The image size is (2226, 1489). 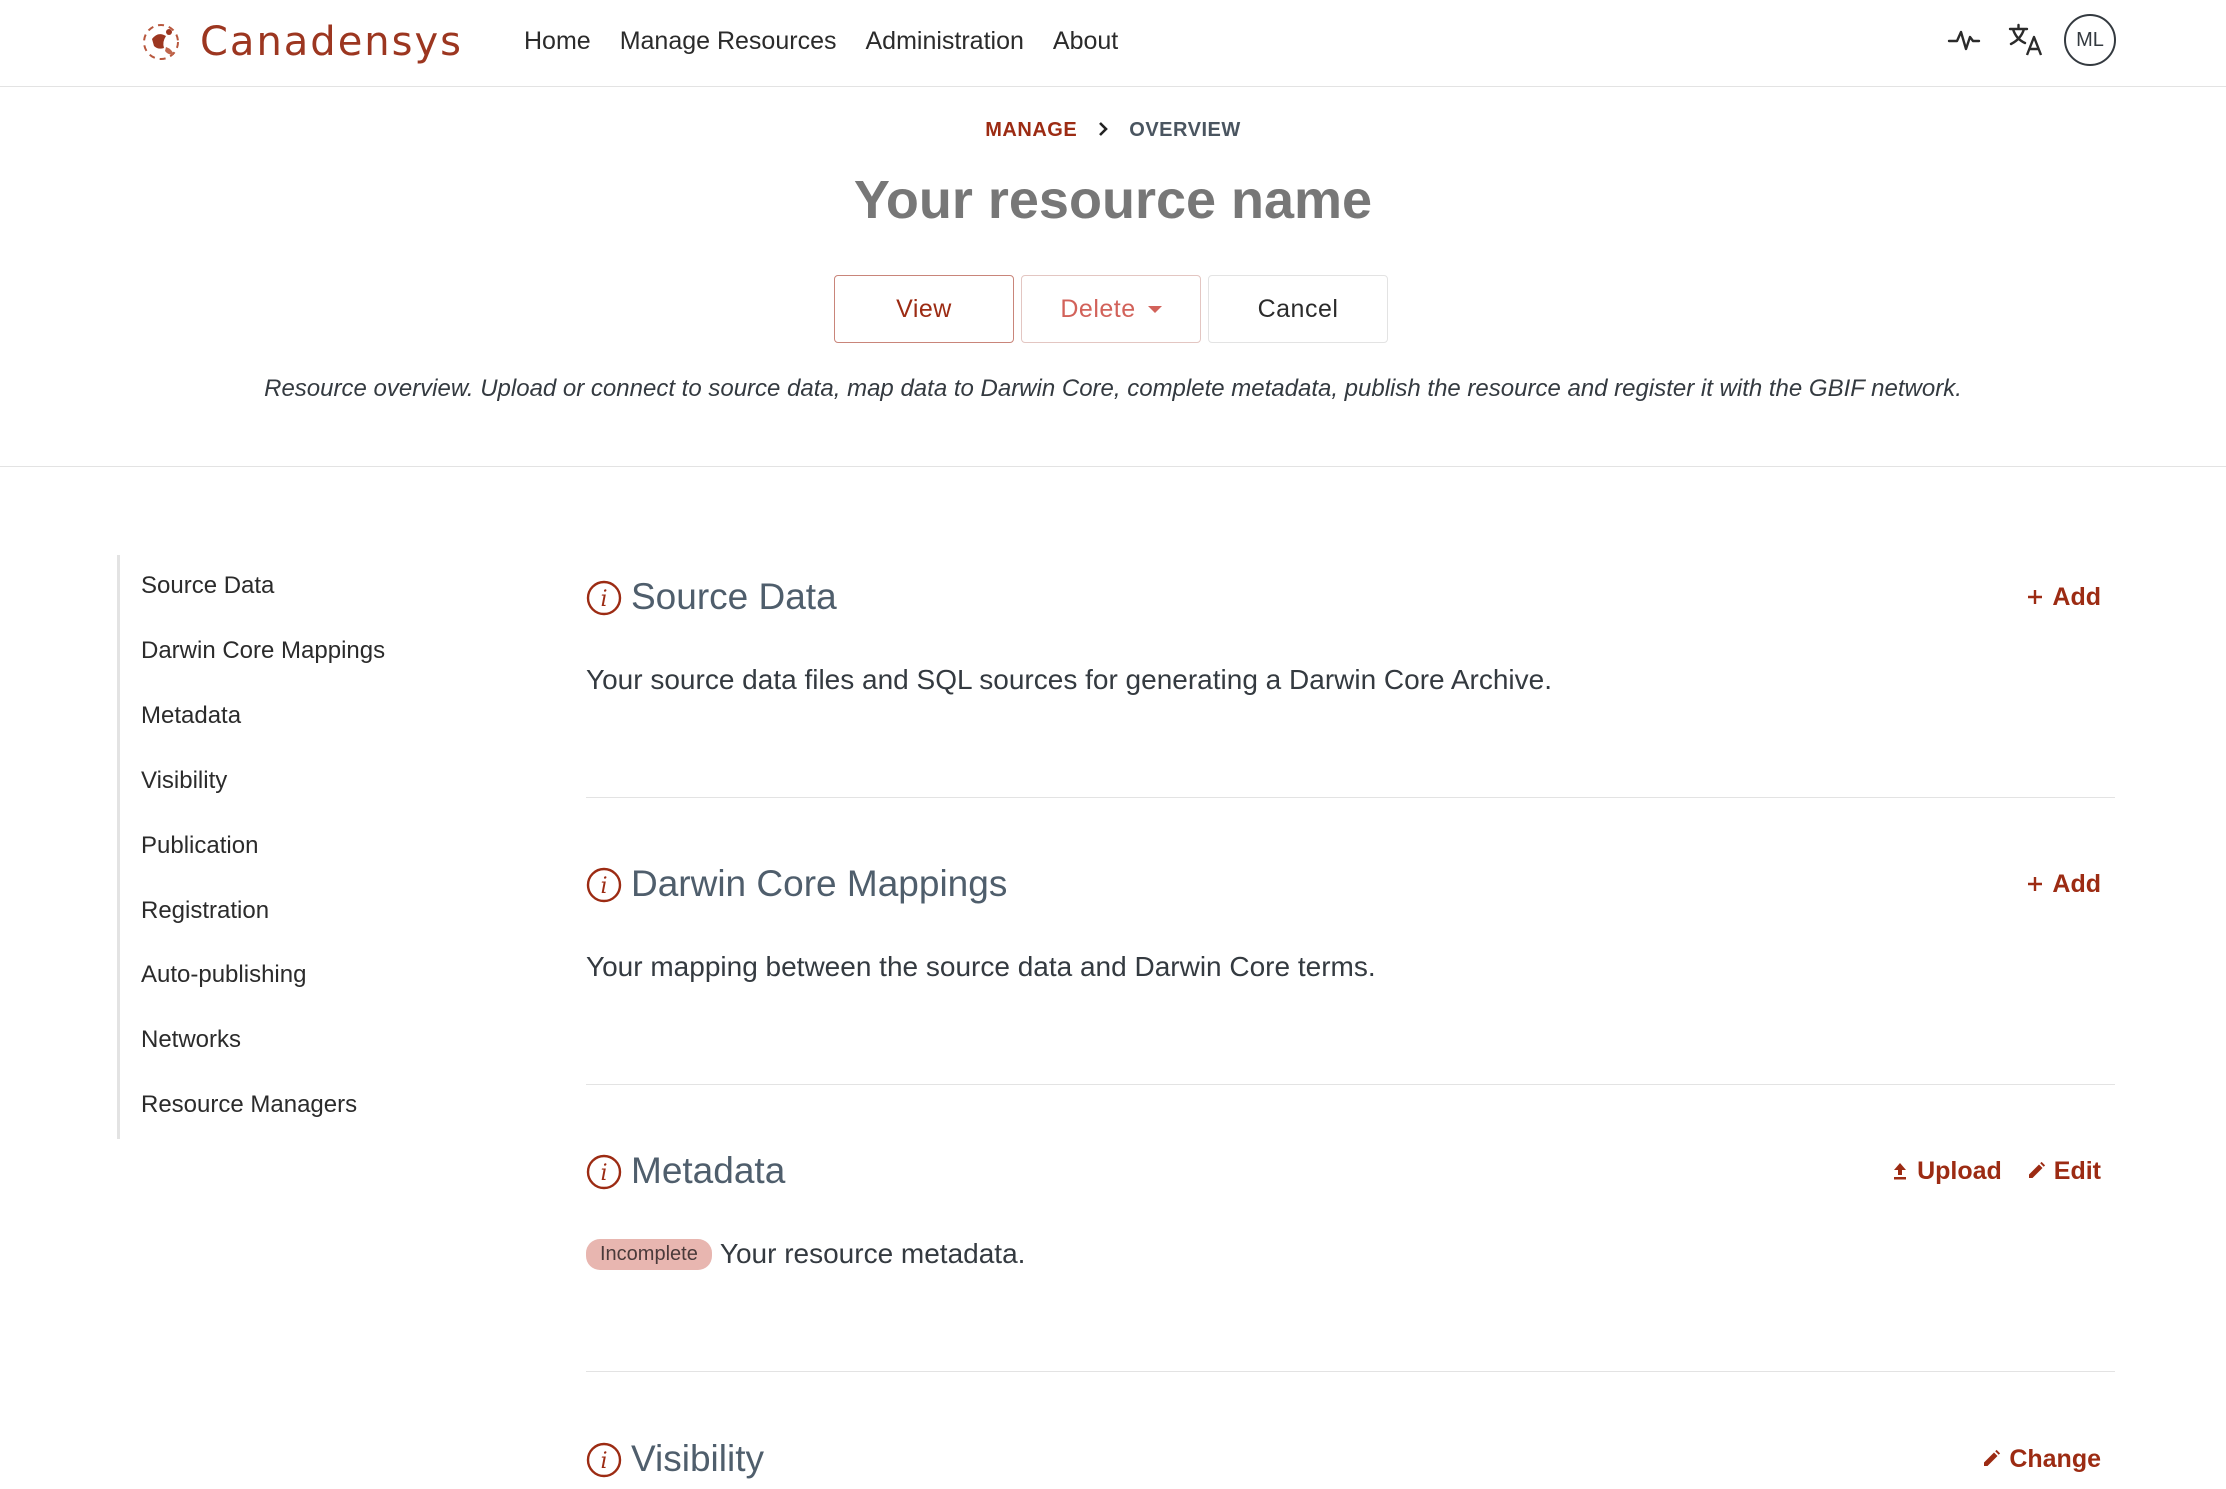 I want to click on language-button, so click(x=2026, y=40).